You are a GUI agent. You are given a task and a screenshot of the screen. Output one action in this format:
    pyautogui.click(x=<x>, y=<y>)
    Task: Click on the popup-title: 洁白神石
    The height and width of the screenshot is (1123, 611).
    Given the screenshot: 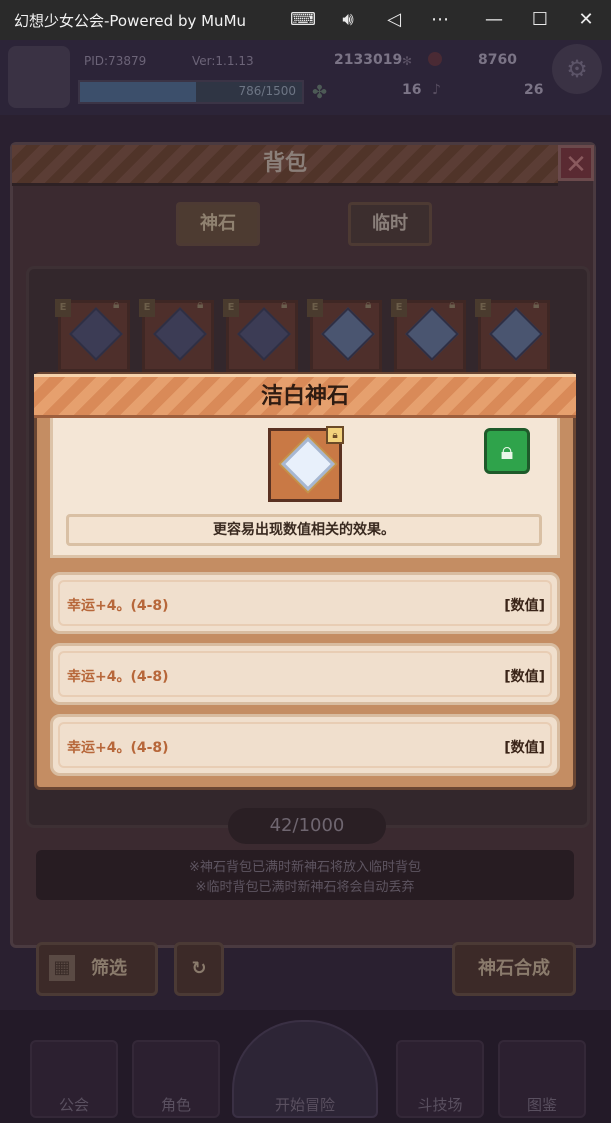 What is the action you would take?
    pyautogui.click(x=304, y=396)
    